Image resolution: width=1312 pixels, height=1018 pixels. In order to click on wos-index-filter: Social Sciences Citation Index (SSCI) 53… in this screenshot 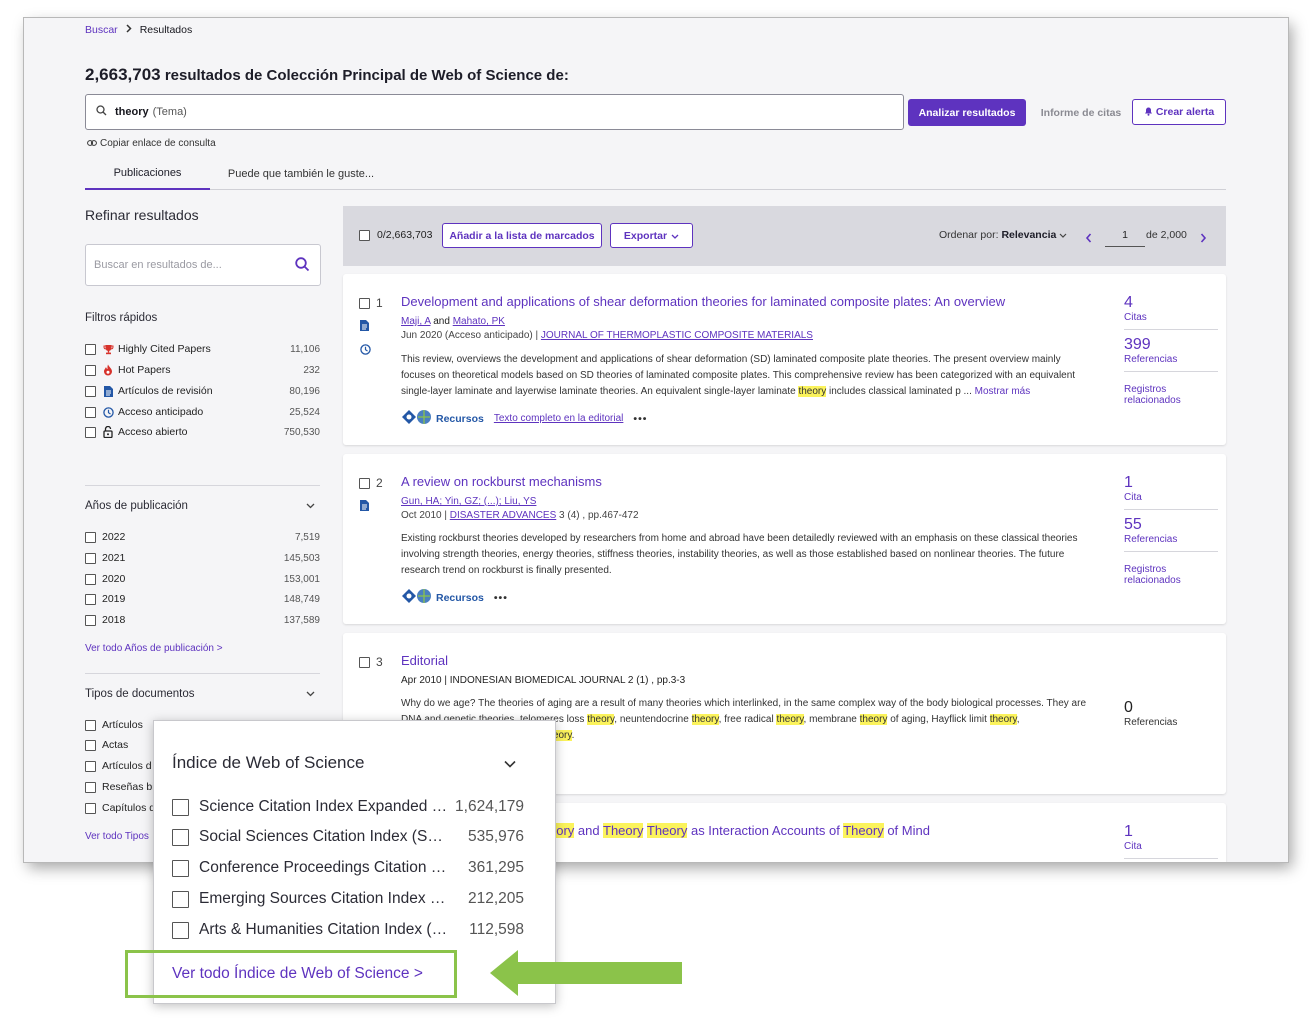, I will do `click(348, 837)`.